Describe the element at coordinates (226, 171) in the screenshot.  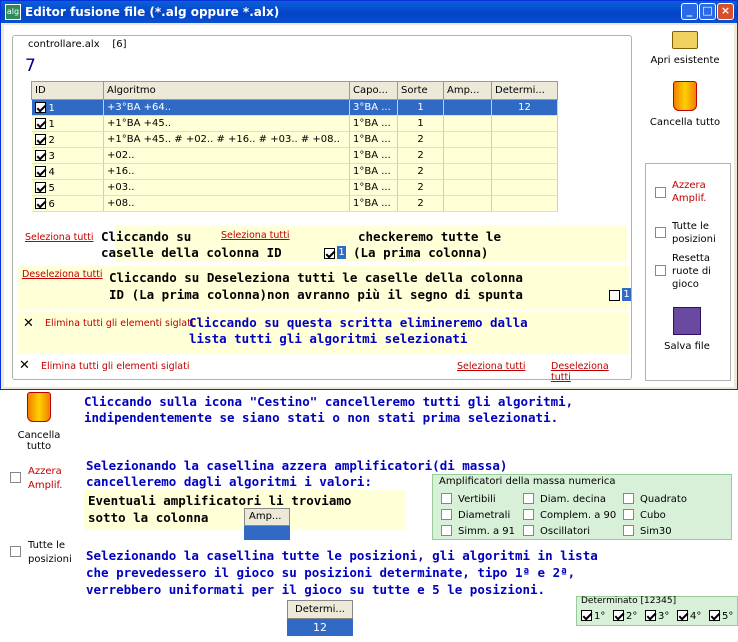
I see `cell-algoritmo: +16..` at that location.